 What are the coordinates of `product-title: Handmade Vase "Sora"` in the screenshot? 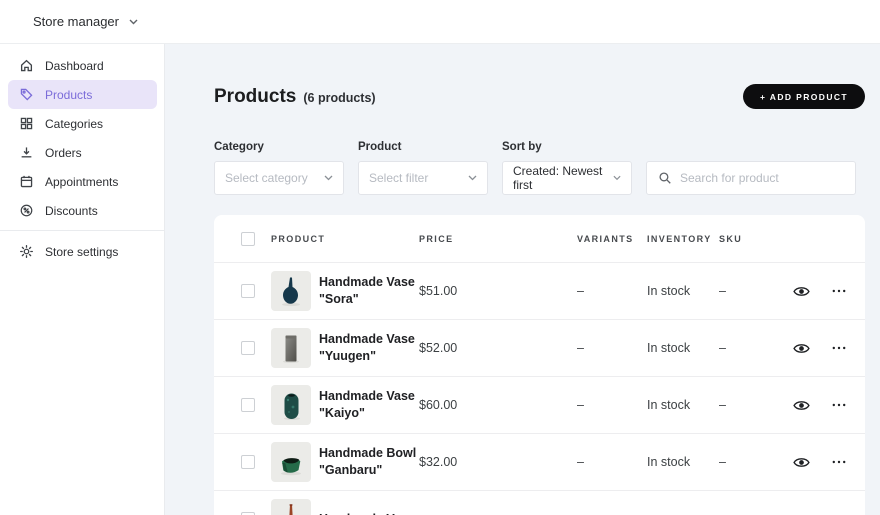 It's located at (367, 291).